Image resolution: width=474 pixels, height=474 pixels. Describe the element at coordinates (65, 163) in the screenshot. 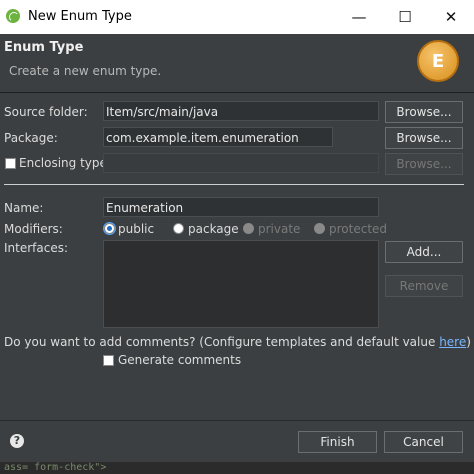

I see `enclosing-type-label: Enclosing type:` at that location.